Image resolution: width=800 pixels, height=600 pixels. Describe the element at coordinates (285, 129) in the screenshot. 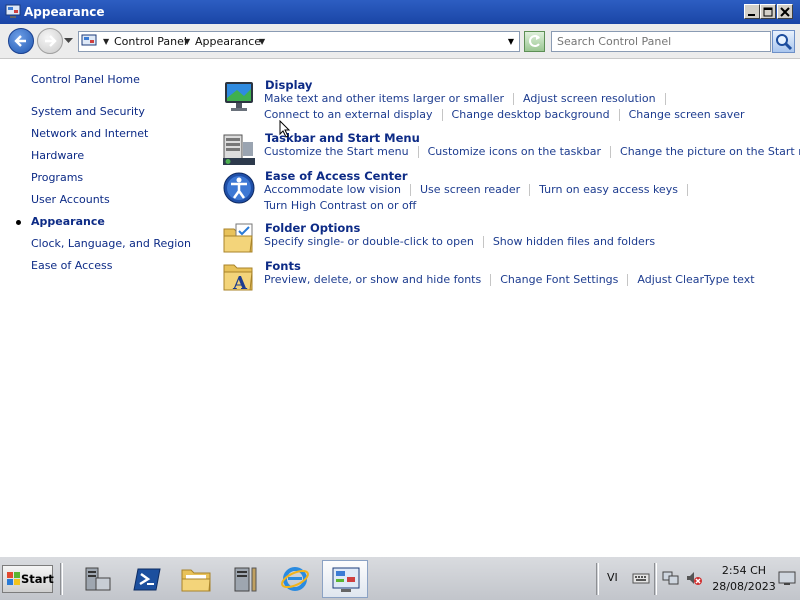

I see `mouse-cursor-icon` at that location.